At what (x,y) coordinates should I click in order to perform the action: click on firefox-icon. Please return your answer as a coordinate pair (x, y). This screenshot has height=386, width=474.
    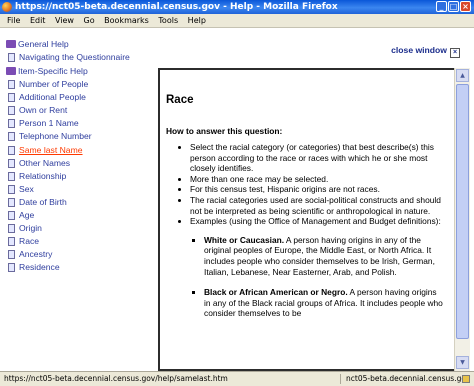
    Looking at the image, I should click on (7, 7).